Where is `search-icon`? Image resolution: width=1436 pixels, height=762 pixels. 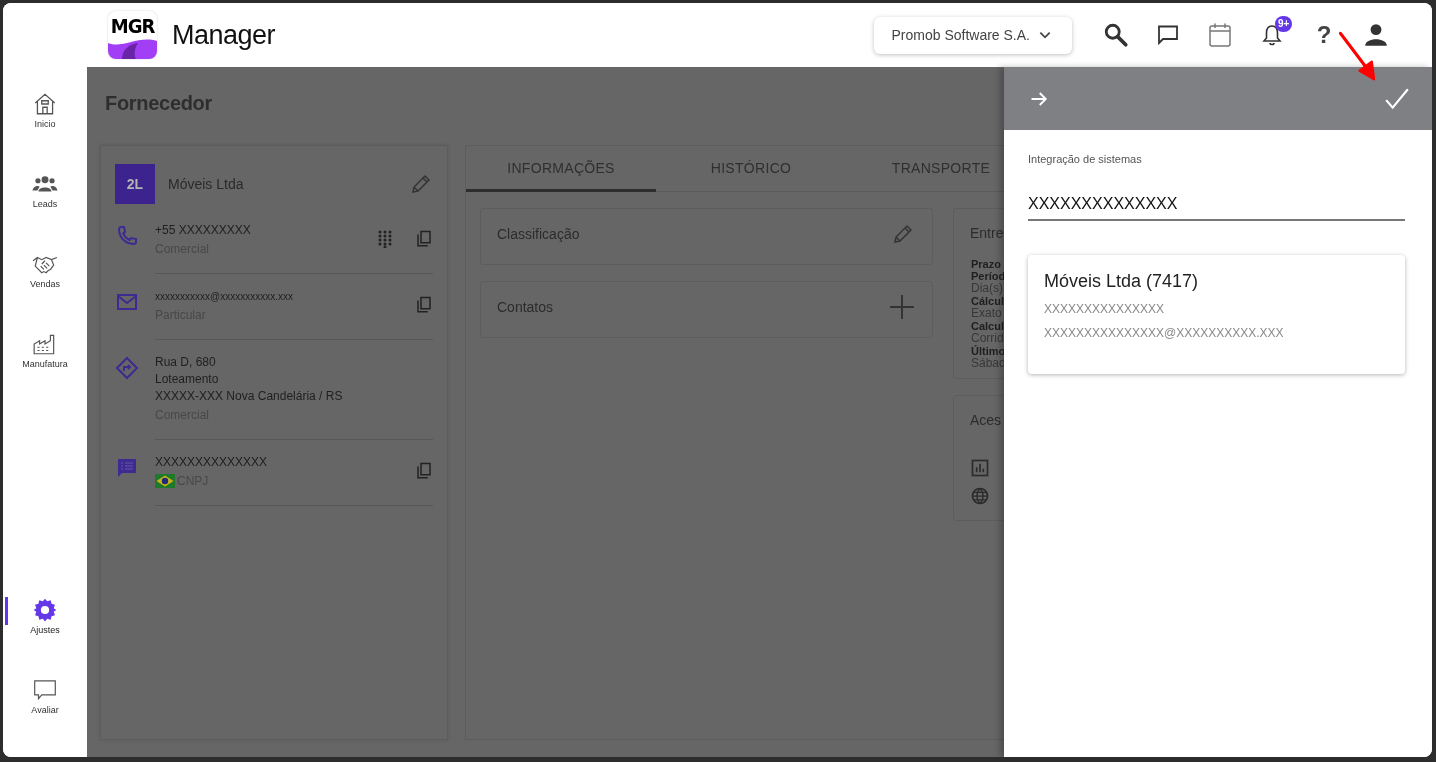
search-icon is located at coordinates (1116, 35).